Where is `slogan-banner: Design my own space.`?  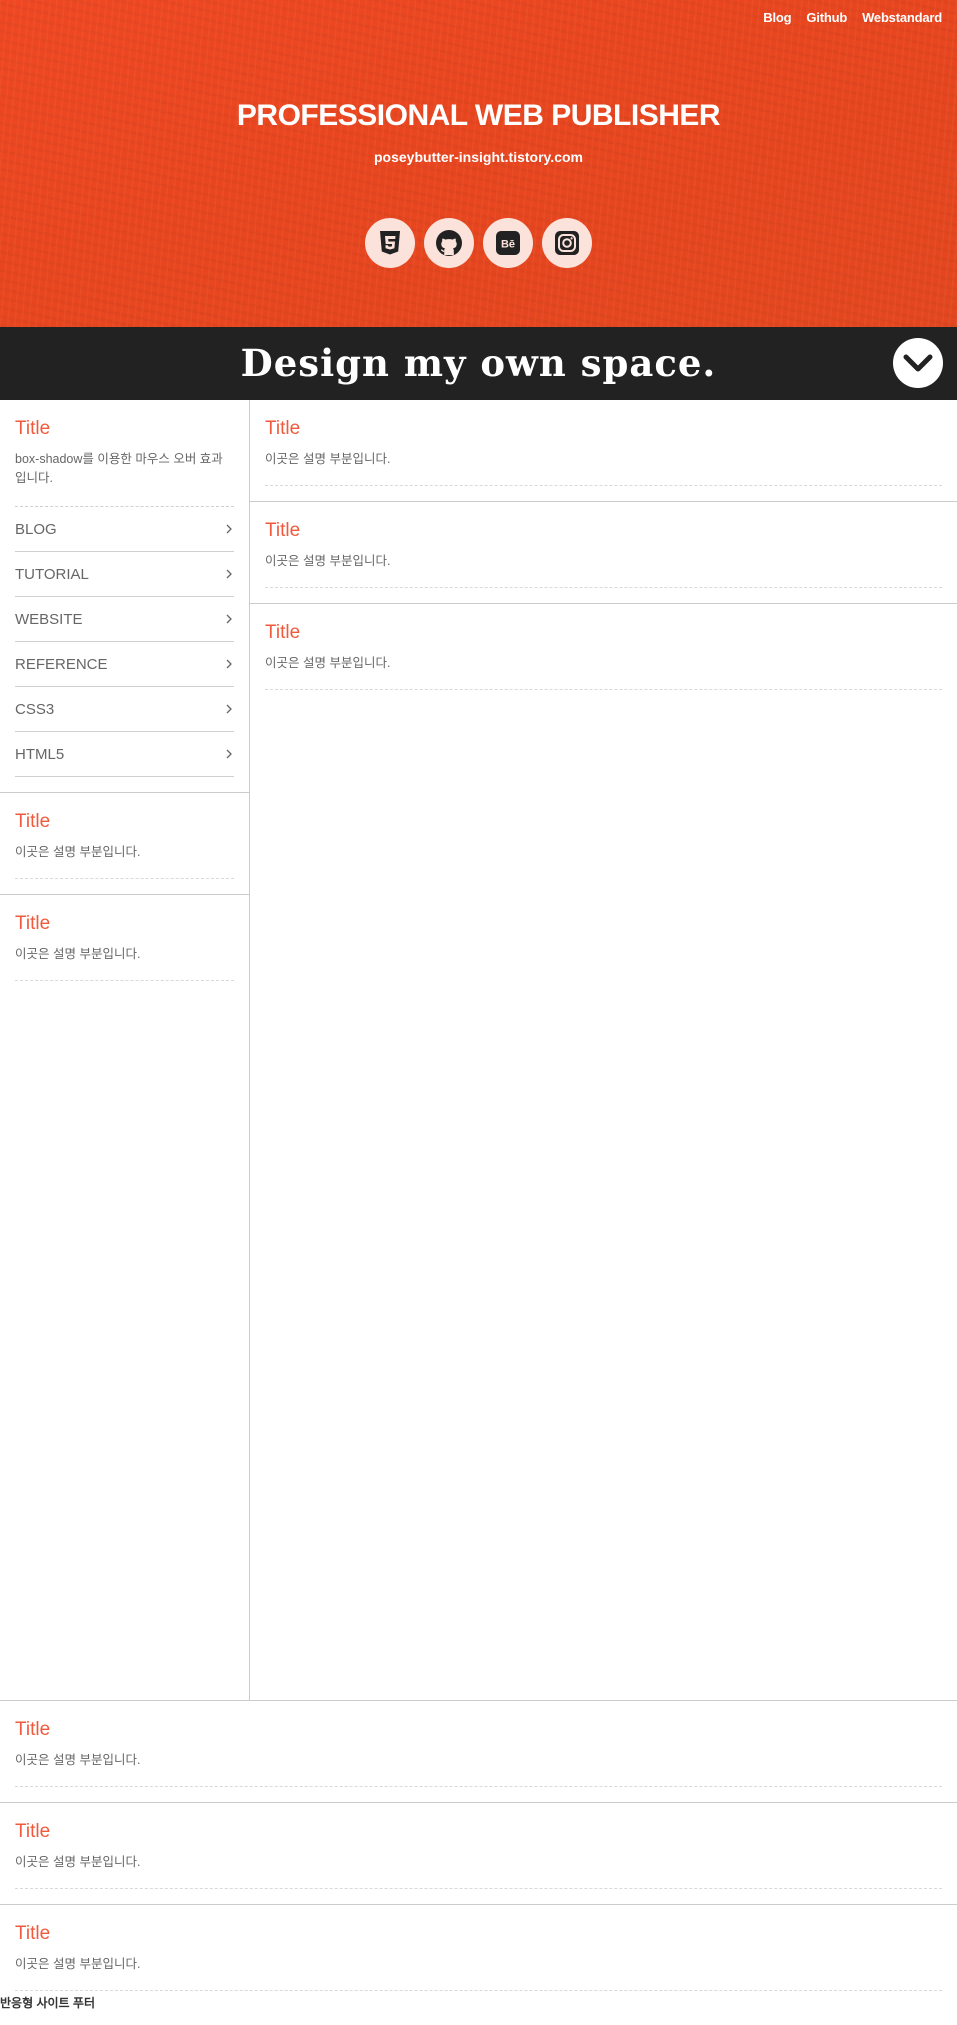
slogan-banner: Design my own space. is located at coordinates (478, 363).